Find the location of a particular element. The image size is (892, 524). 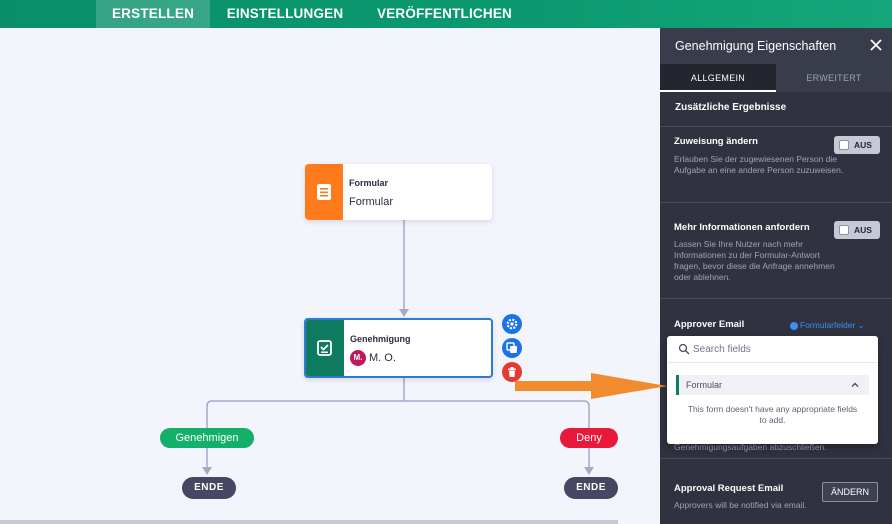

reassign-toggle-label: AUS is located at coordinates (863, 145).